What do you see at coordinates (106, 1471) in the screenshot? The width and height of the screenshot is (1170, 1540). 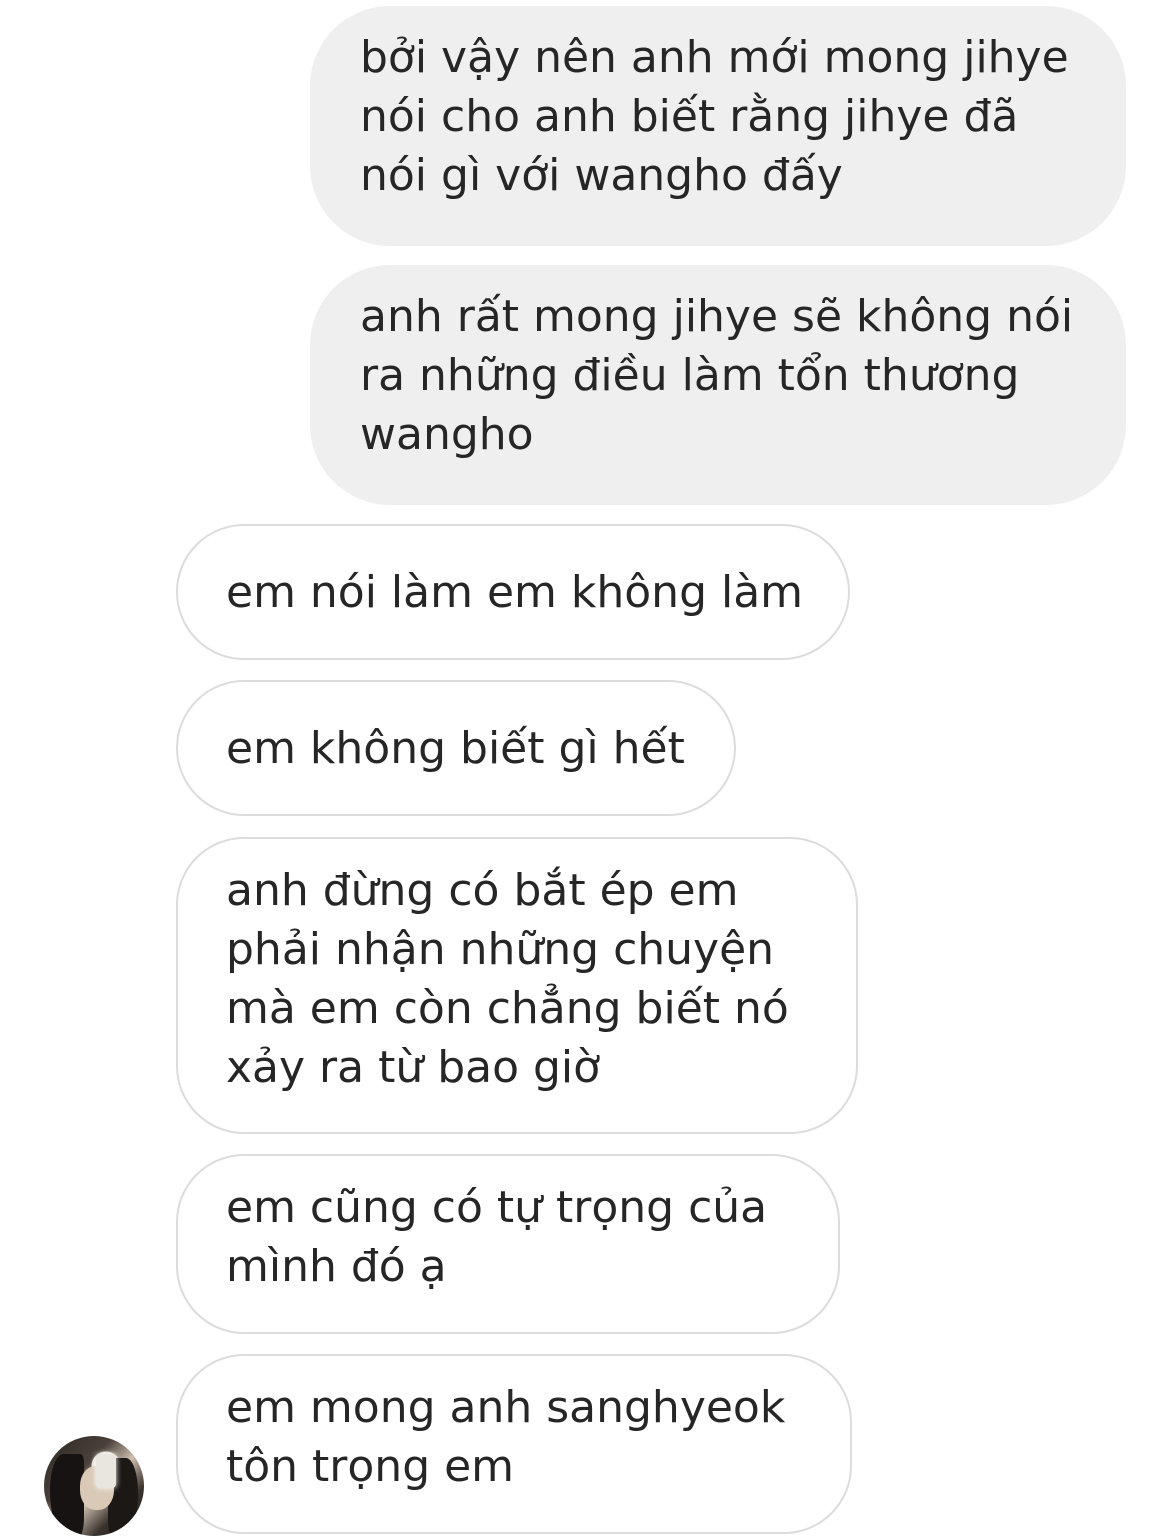 I see `avatar-phone` at bounding box center [106, 1471].